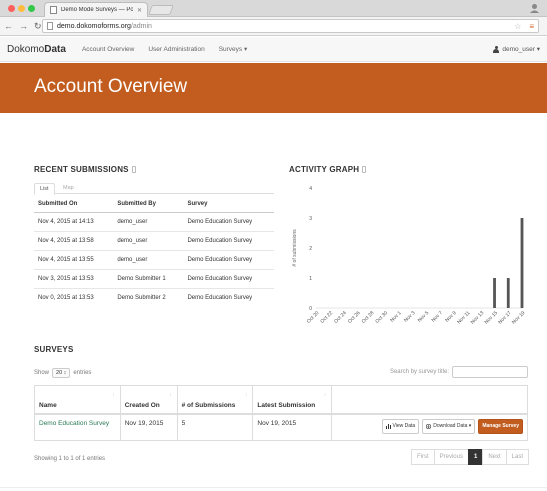 Image resolution: width=547 pixels, height=491 pixels. What do you see at coordinates (494, 457) in the screenshot?
I see `pager-next: Next` at bounding box center [494, 457].